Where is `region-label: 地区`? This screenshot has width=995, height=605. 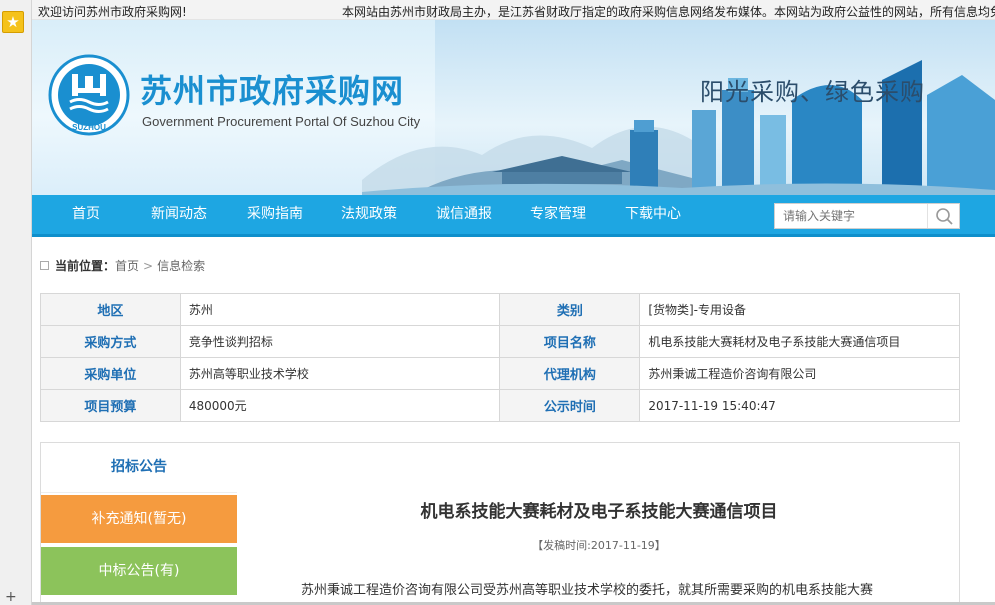 region-label: 地区 is located at coordinates (110, 309).